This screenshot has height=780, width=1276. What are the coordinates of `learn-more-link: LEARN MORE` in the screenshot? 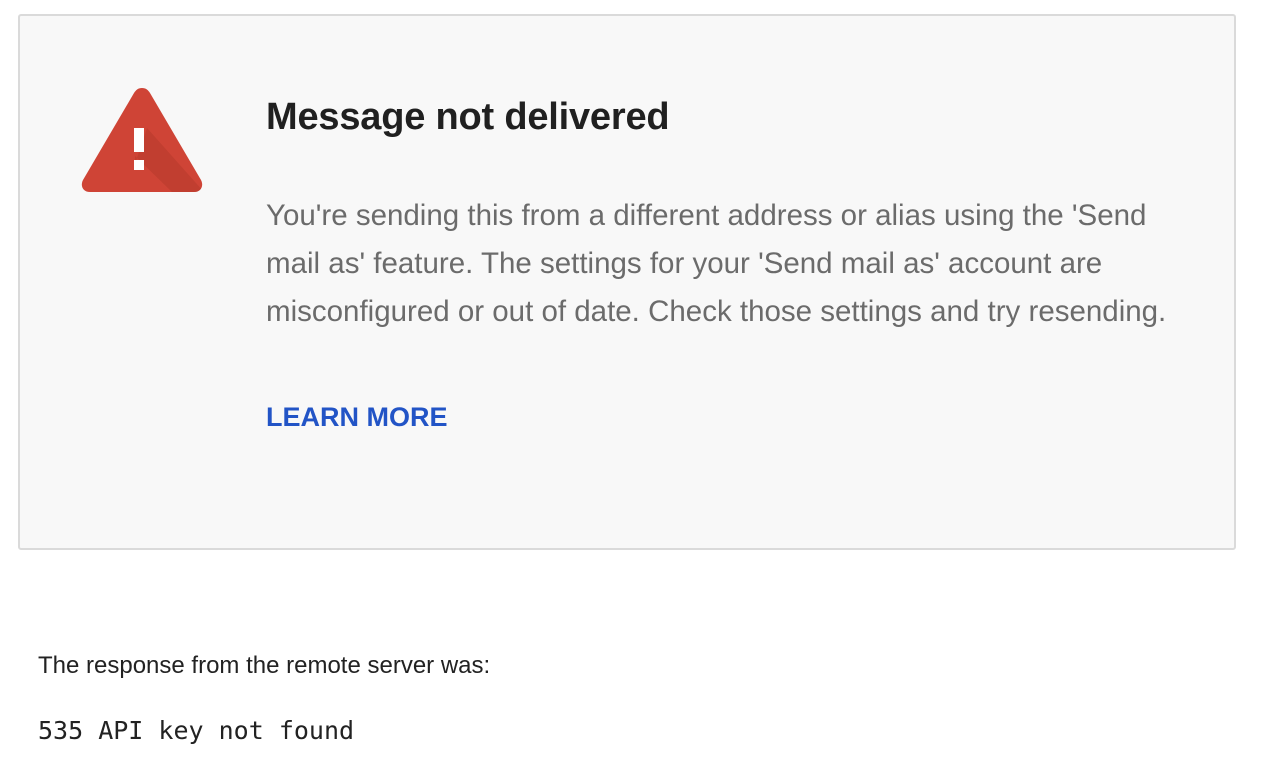 It's located at (357, 417).